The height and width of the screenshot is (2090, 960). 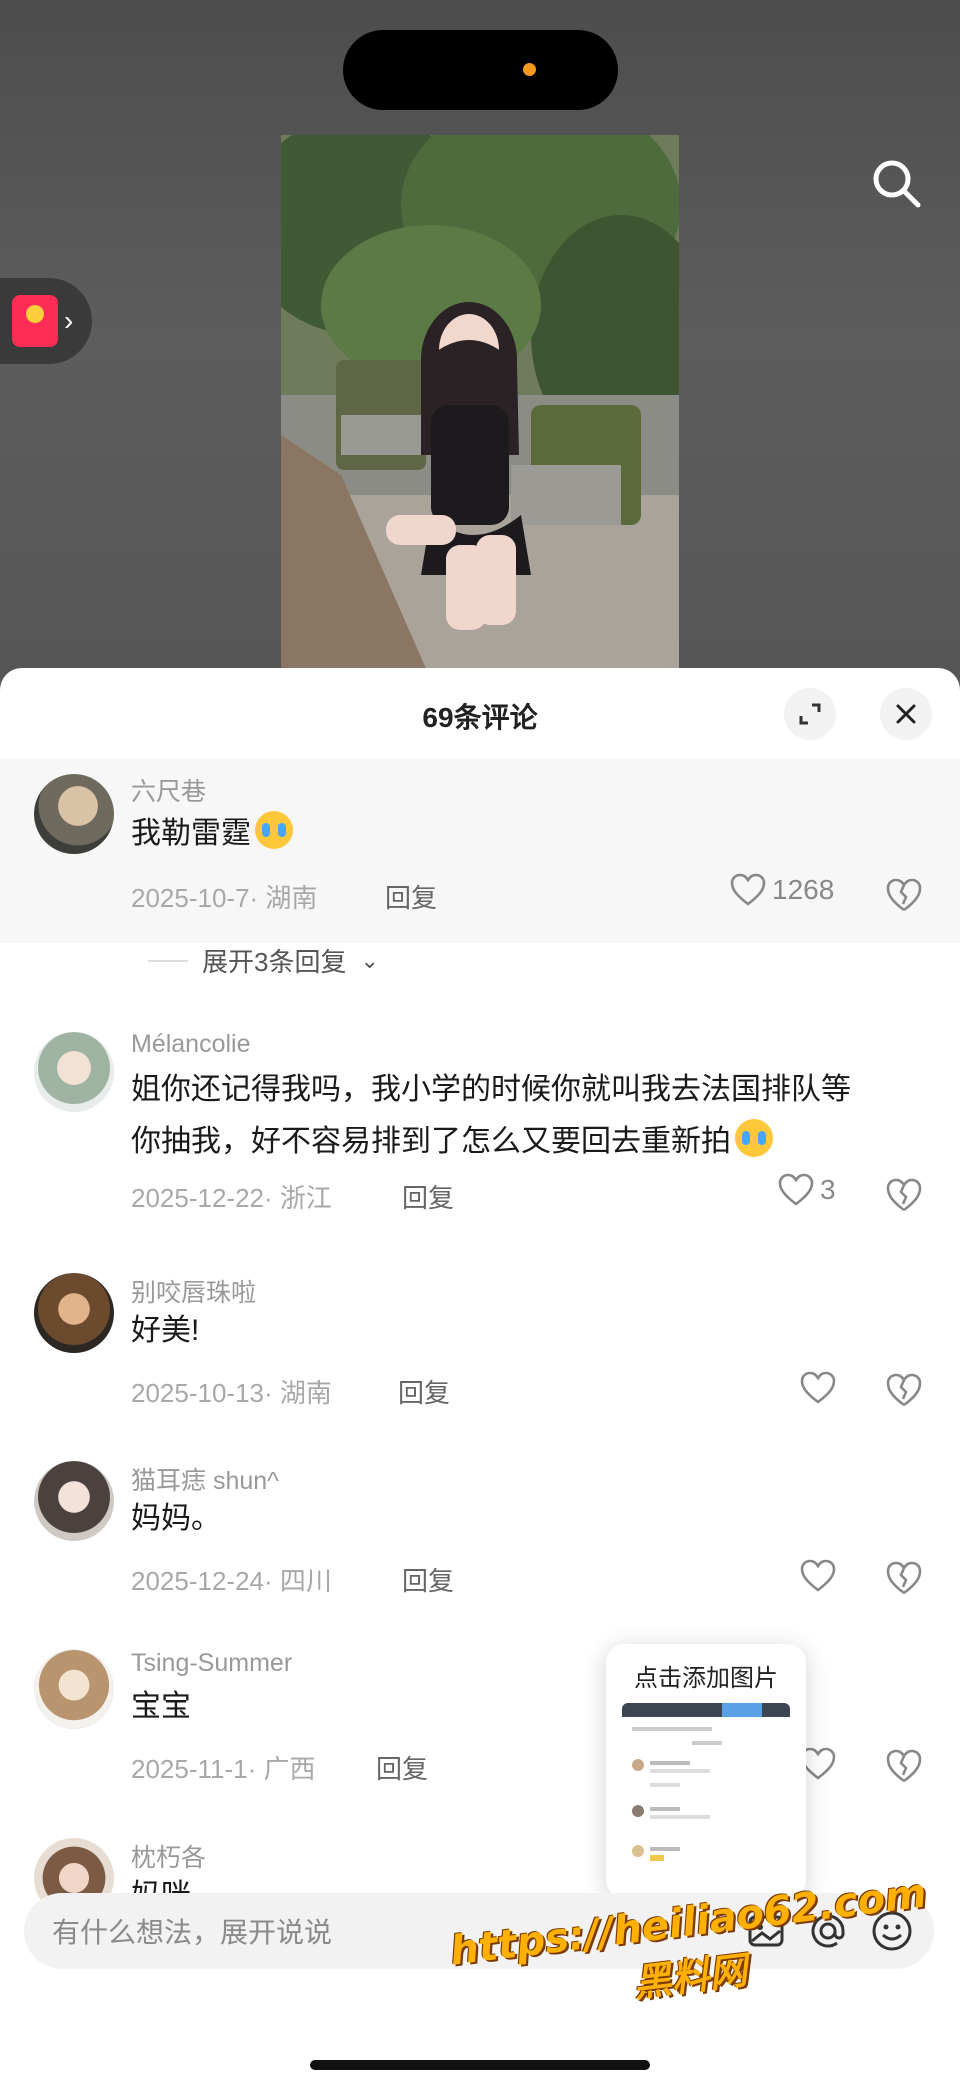 I want to click on comment-date-location: 2025-10-7· 湖南, so click(x=224, y=898).